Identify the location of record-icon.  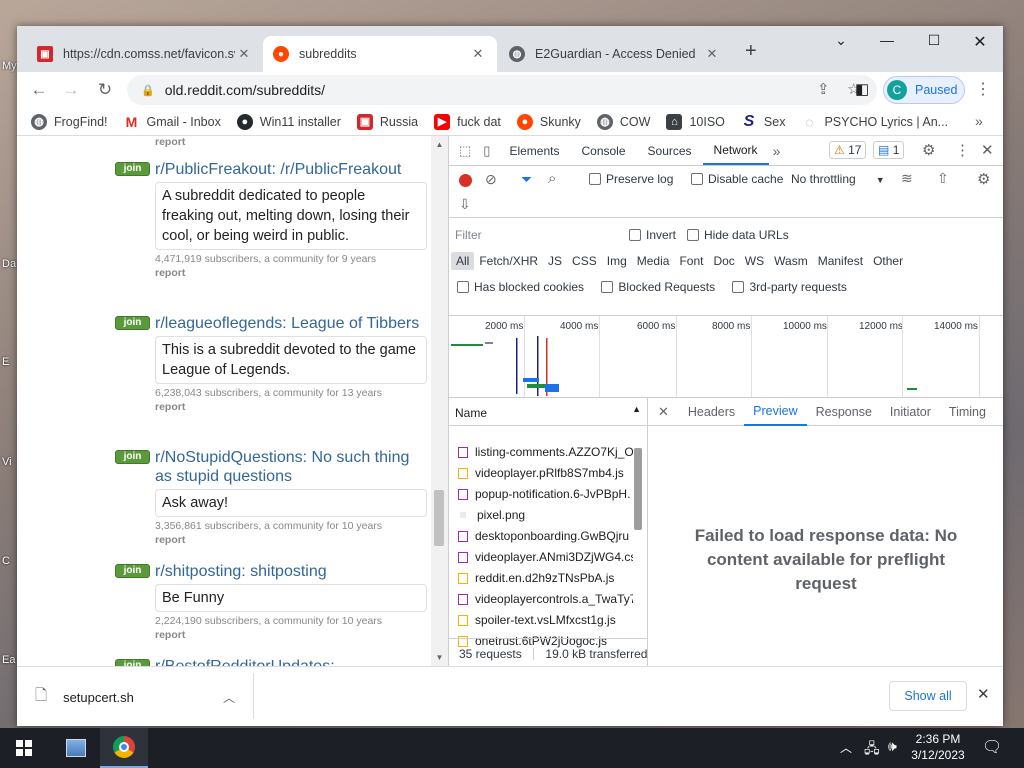
(465, 180).